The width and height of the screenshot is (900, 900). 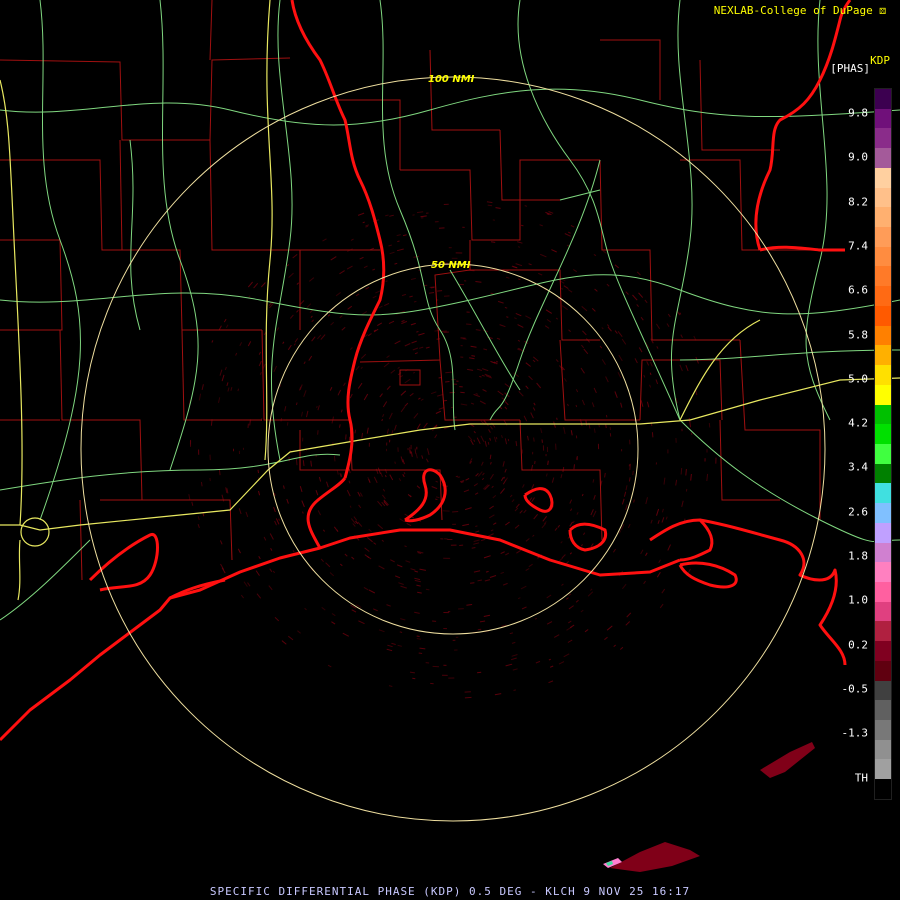 What do you see at coordinates (882, 10) in the screenshot?
I see `cod-logo-icon: ⚄` at bounding box center [882, 10].